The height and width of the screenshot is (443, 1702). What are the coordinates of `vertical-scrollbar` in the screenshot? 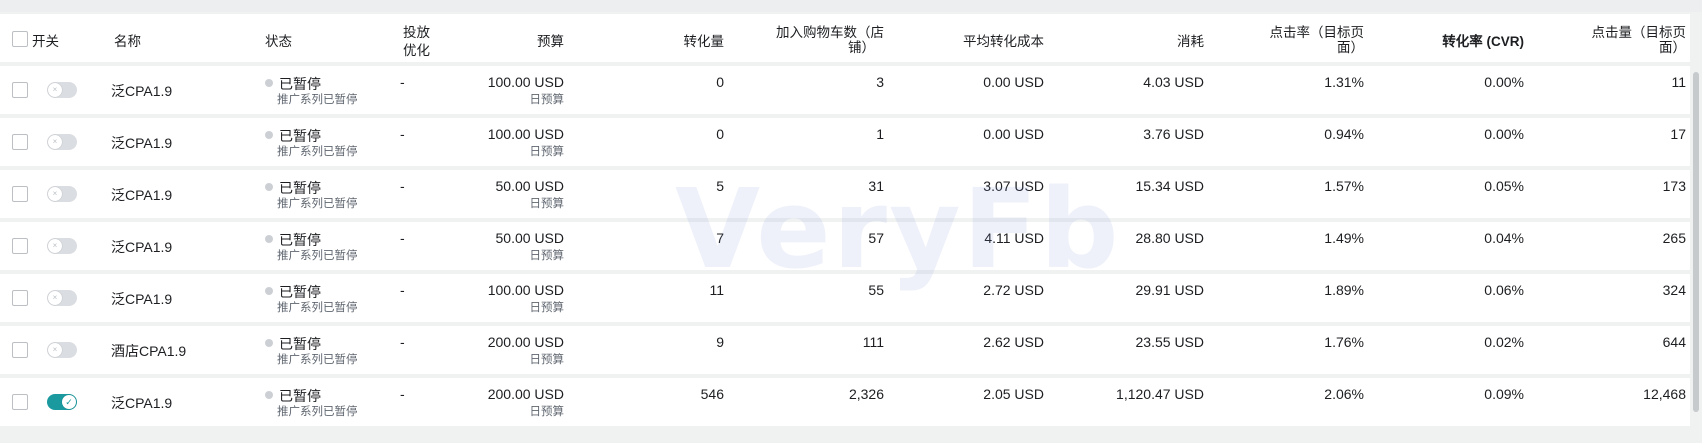 It's located at (1696, 219).